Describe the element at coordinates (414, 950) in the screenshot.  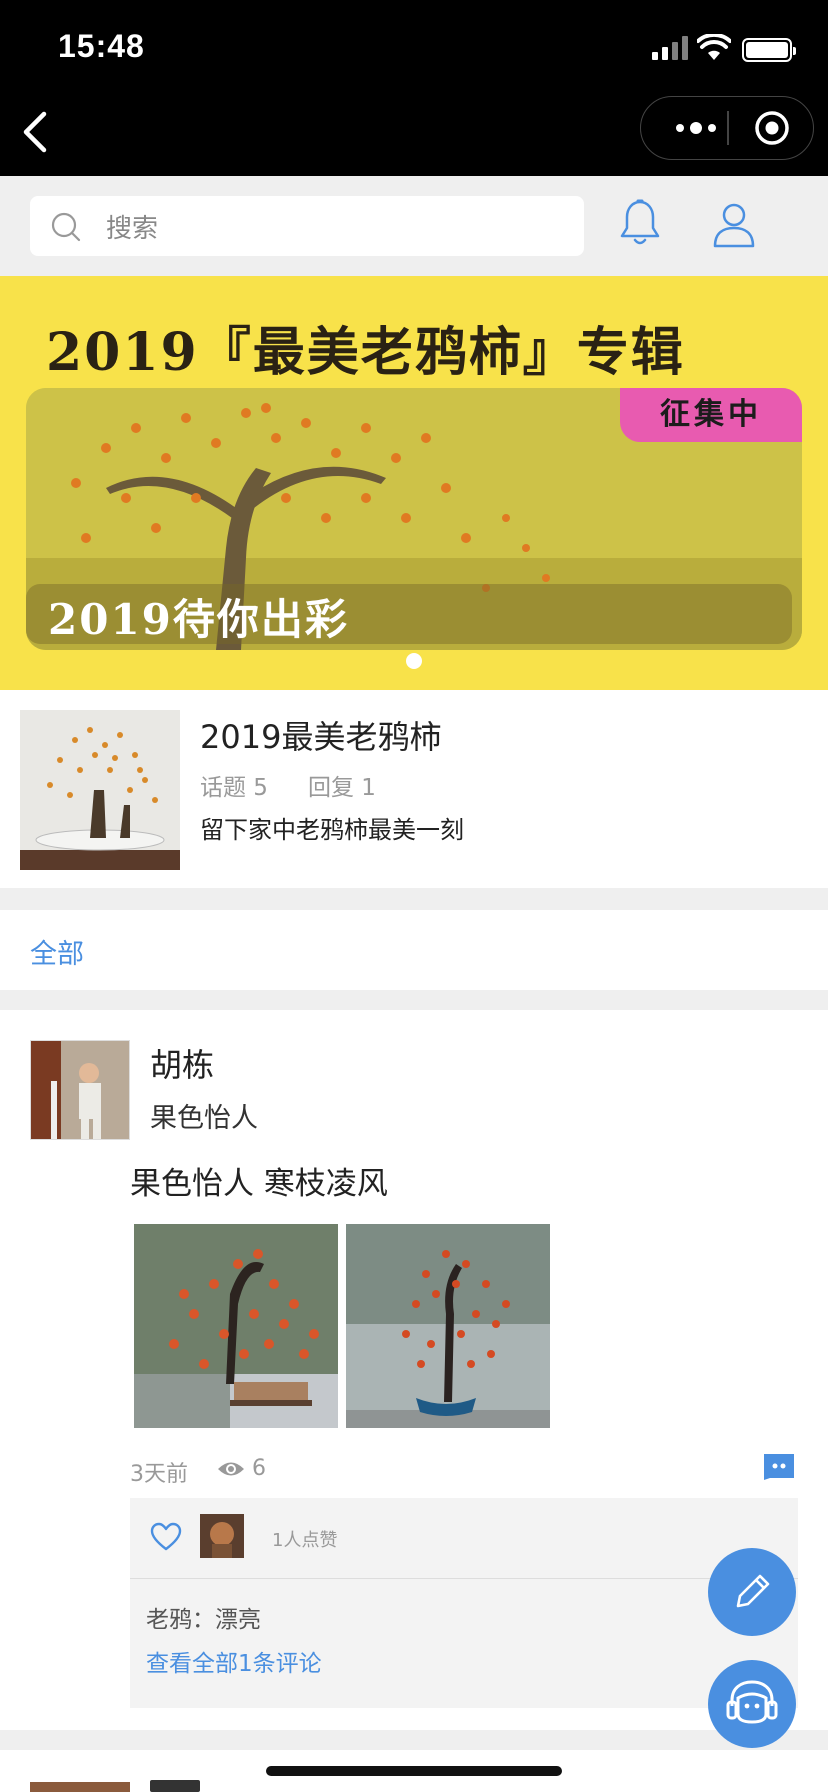
I see `filter-bar: 全部` at that location.